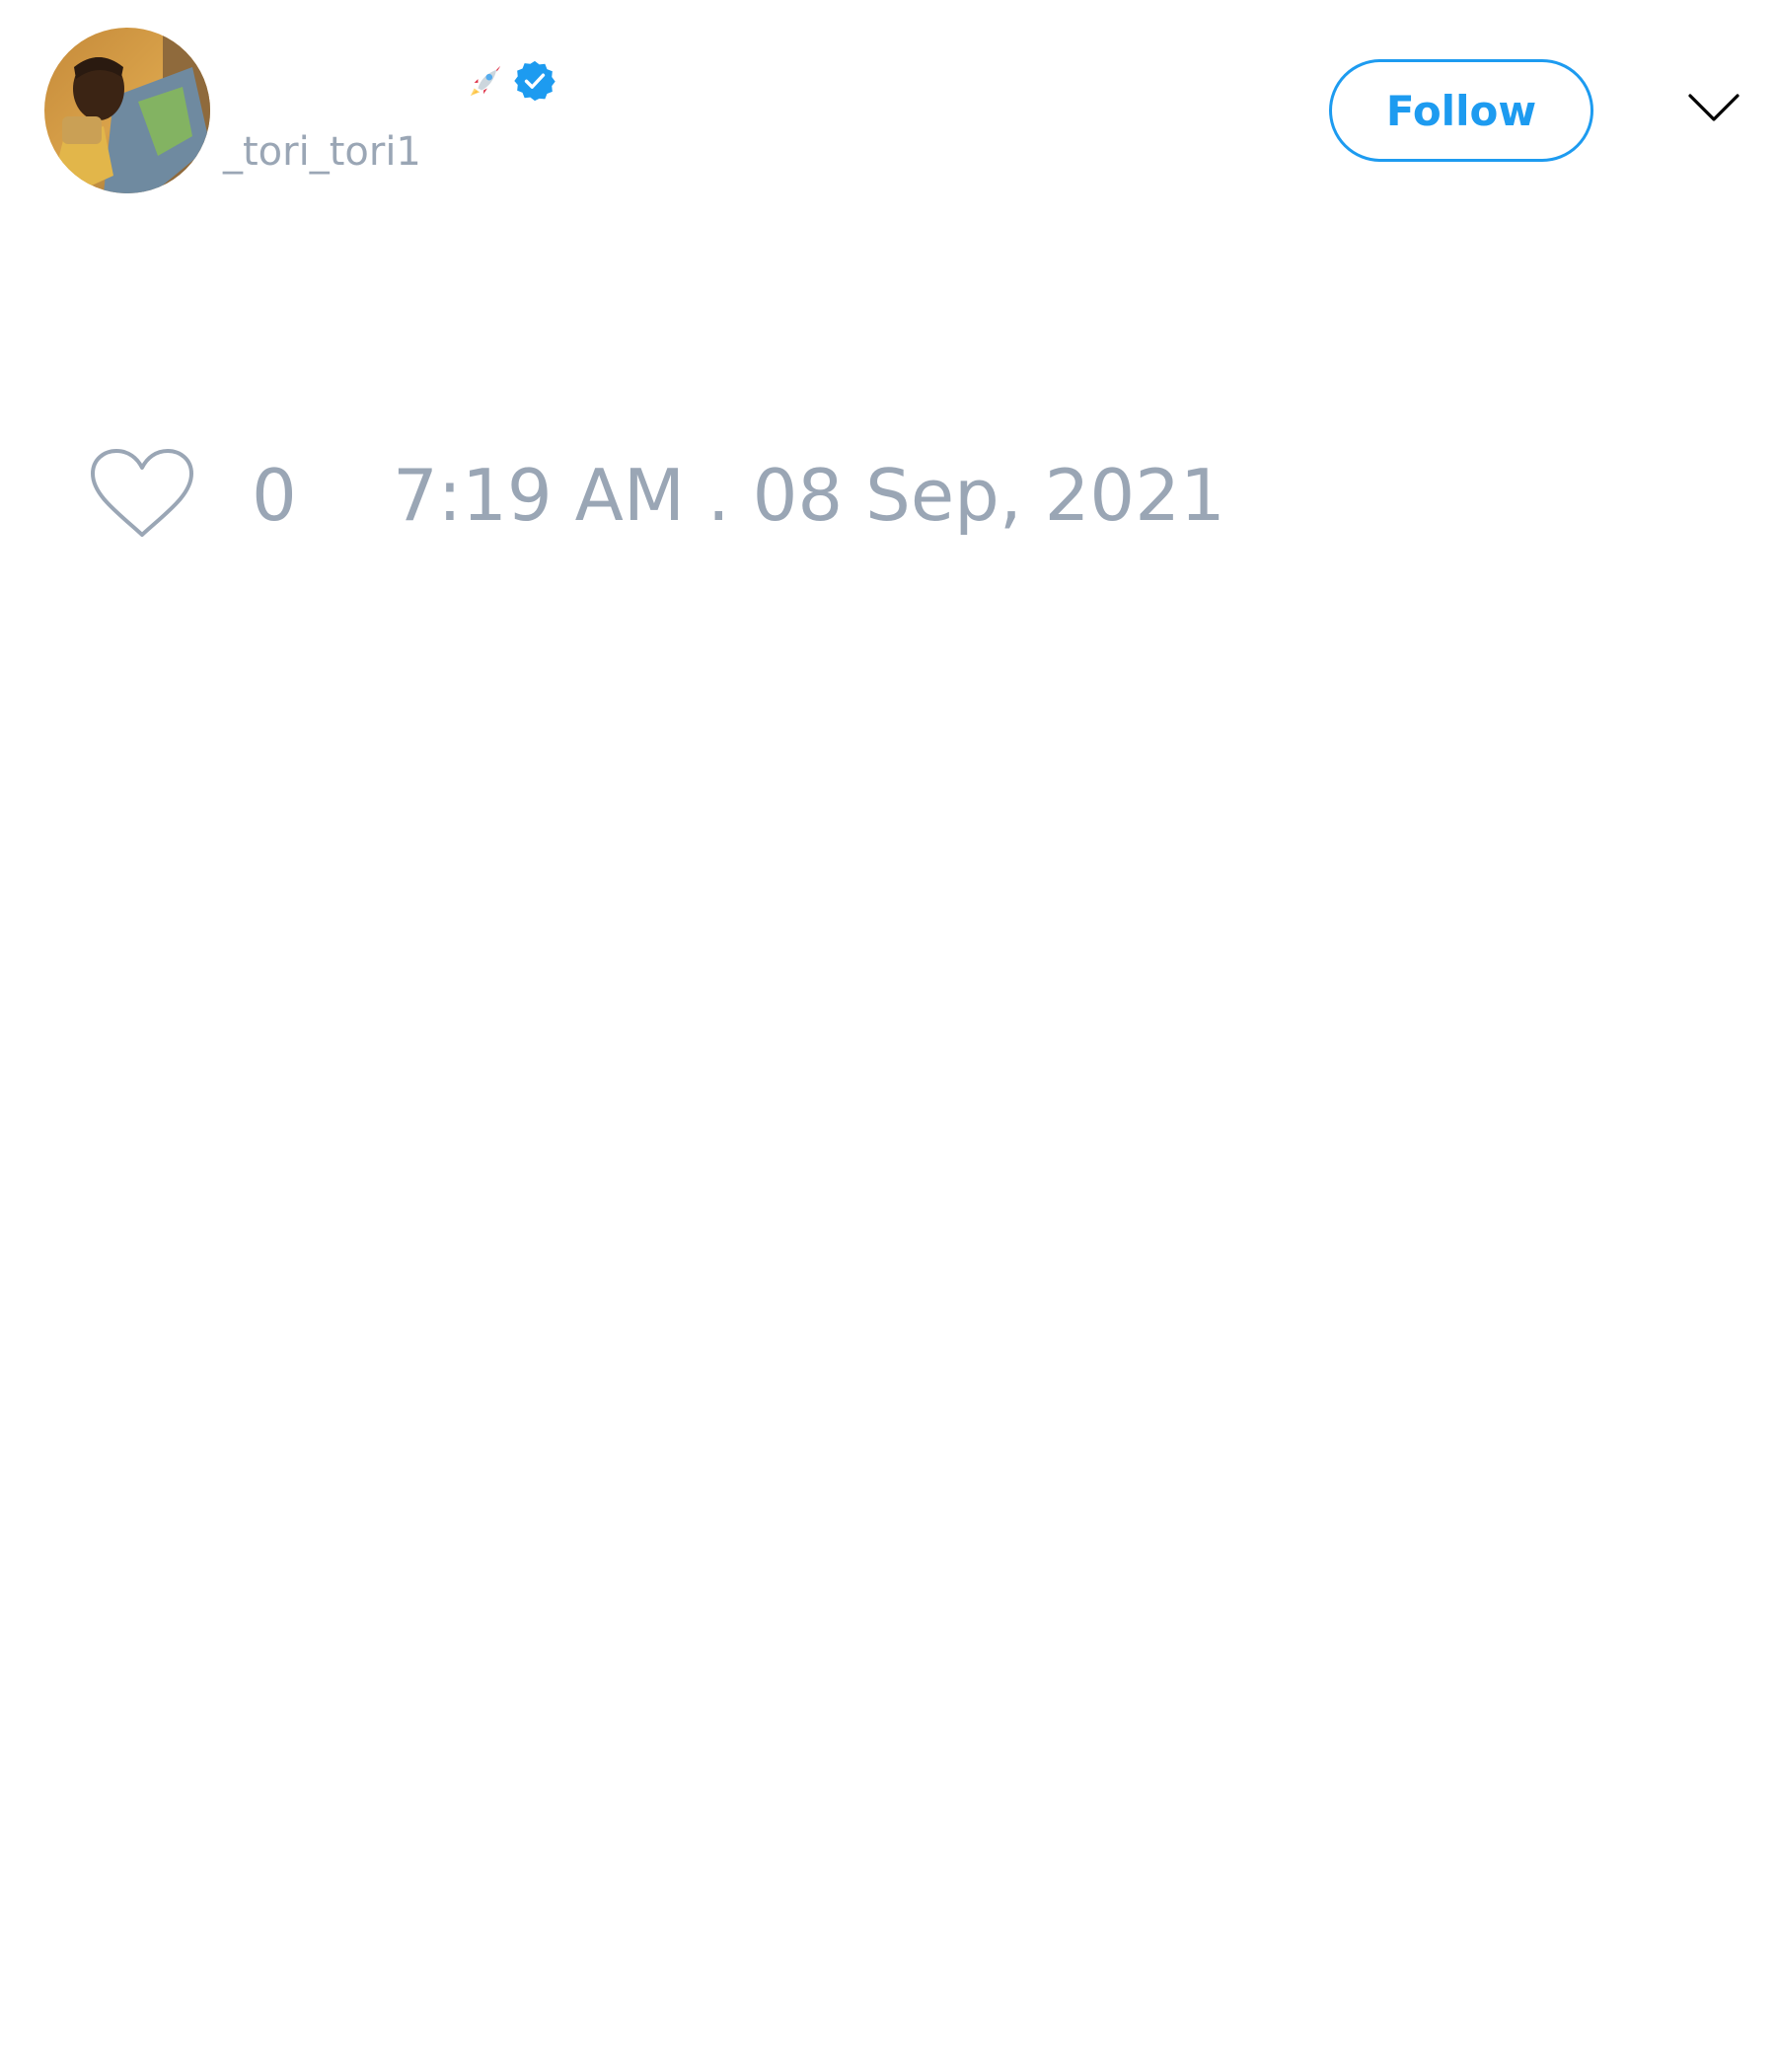  I want to click on verified-badge-icon, so click(535, 81).